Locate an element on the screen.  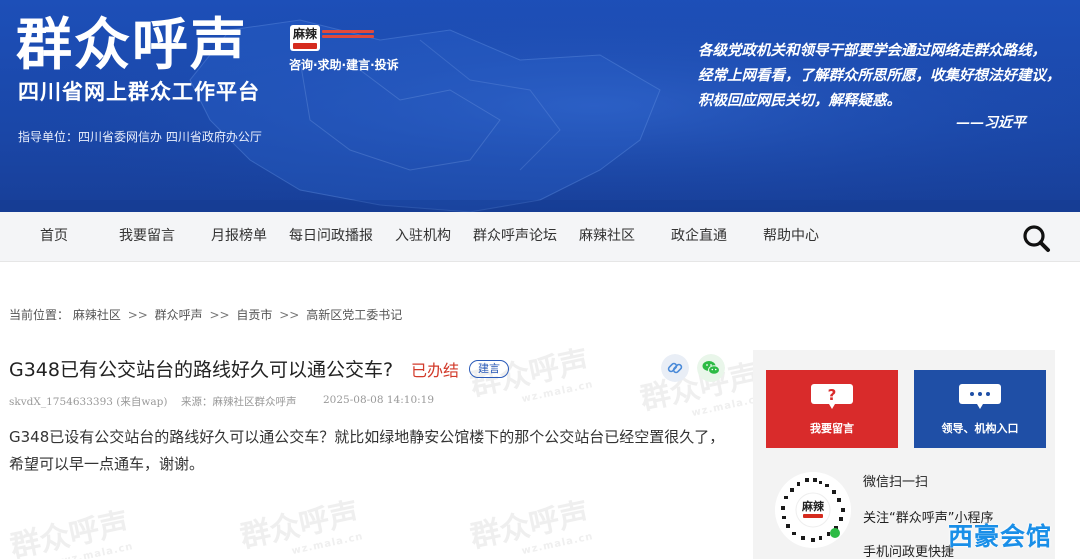
nav-item-help-center: 帮助中心 is located at coordinates (791, 237).